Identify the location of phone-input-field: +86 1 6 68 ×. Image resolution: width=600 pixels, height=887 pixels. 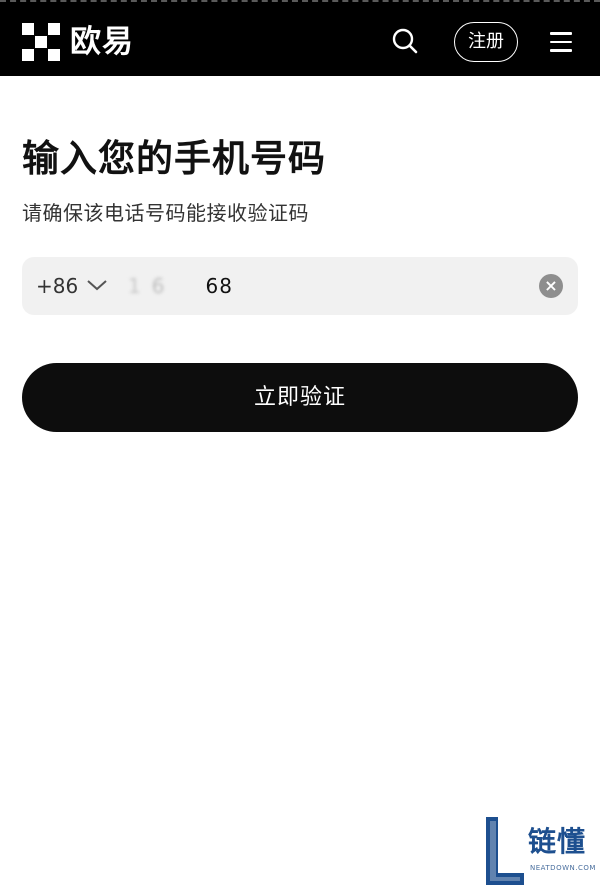
(300, 286).